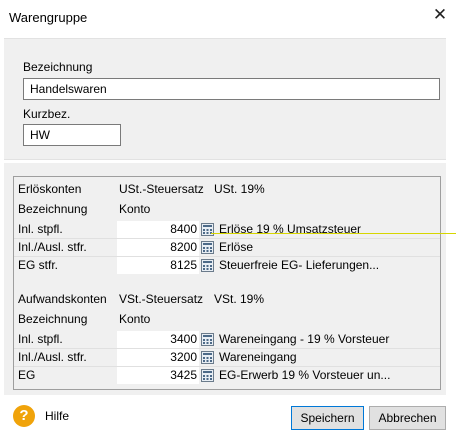 Image resolution: width=456 pixels, height=442 pixels. Describe the element at coordinates (50, 189) in the screenshot. I see `erloese-header-title: Erlöskonten` at that location.